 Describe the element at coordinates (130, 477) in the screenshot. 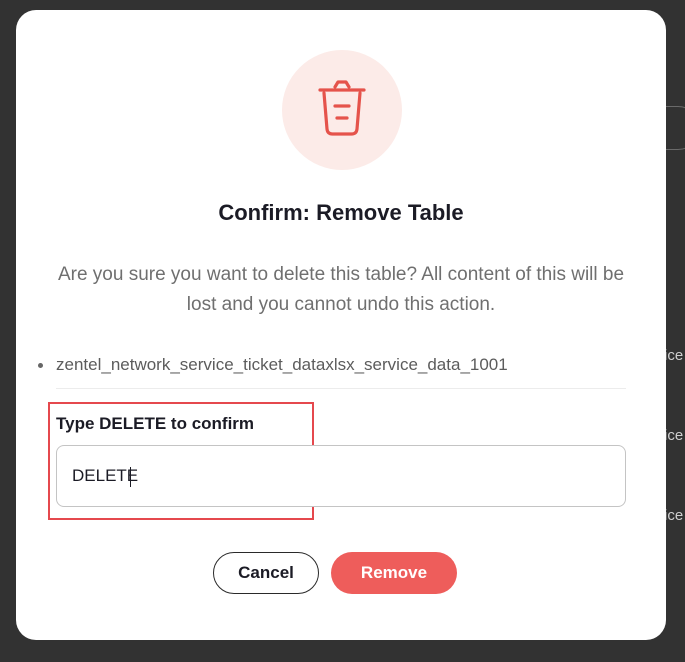

I see `text-caret` at that location.